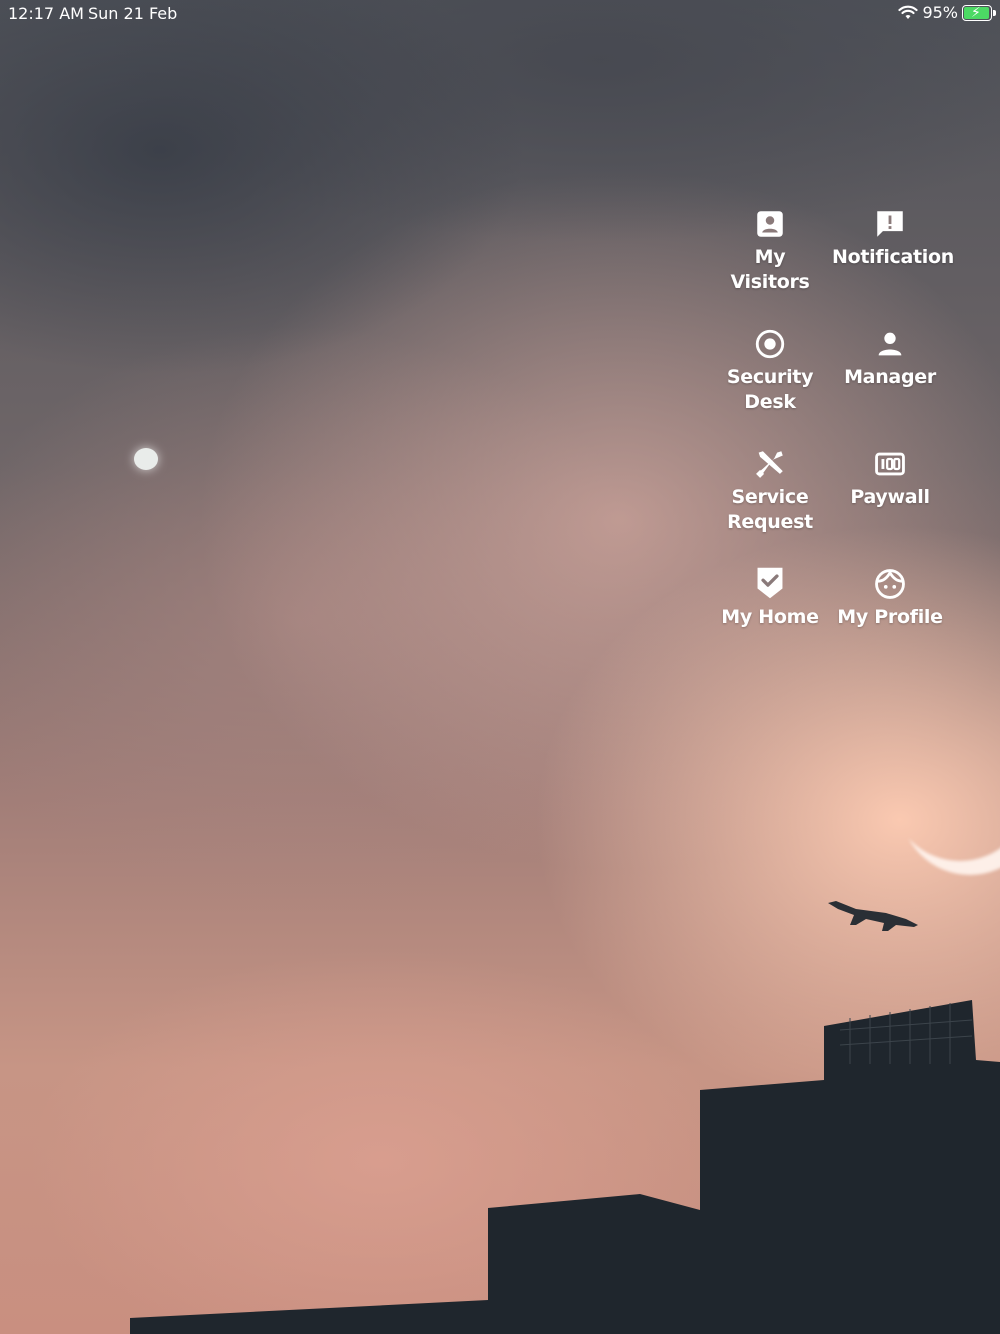 Image resolution: width=1000 pixels, height=1334 pixels. Describe the element at coordinates (770, 389) in the screenshot. I see `menu-item-label: Security Desk` at that location.